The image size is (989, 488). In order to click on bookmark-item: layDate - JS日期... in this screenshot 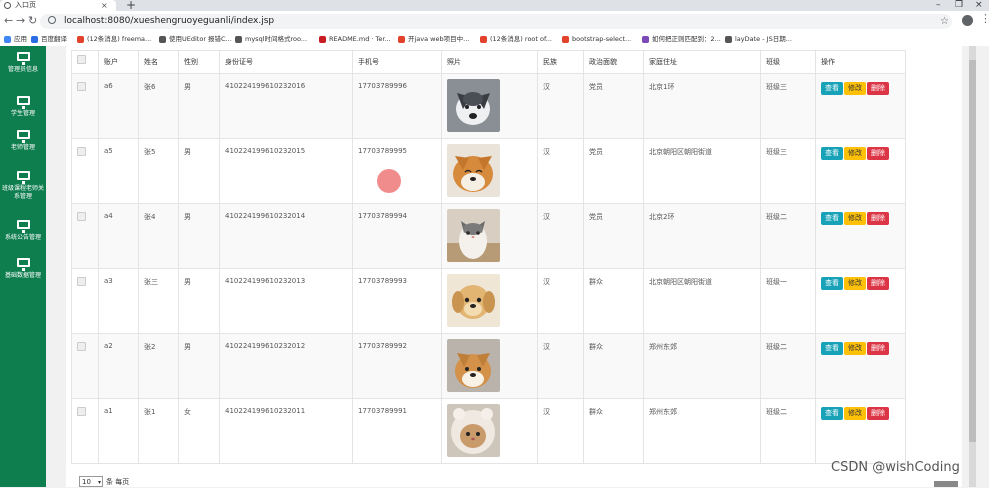, I will do `click(758, 39)`.